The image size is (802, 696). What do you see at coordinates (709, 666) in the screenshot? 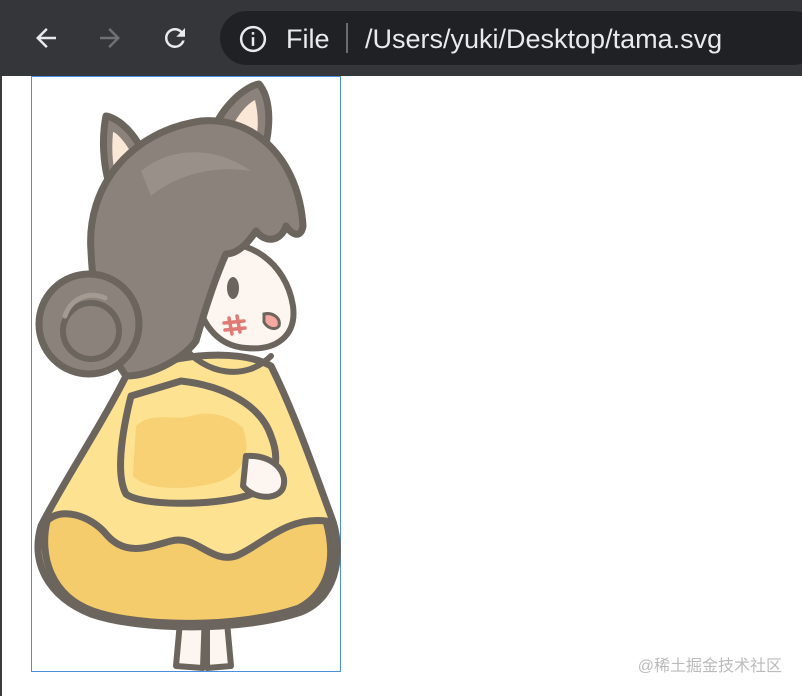
I see `watermark-text: @稀土掘金技术社区` at bounding box center [709, 666].